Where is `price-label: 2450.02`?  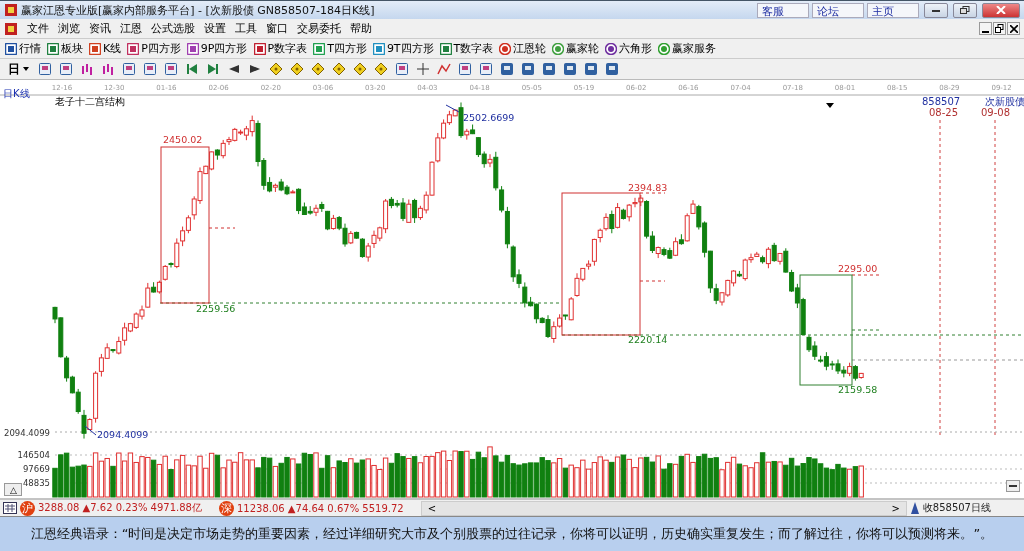 price-label: 2450.02 is located at coordinates (183, 139).